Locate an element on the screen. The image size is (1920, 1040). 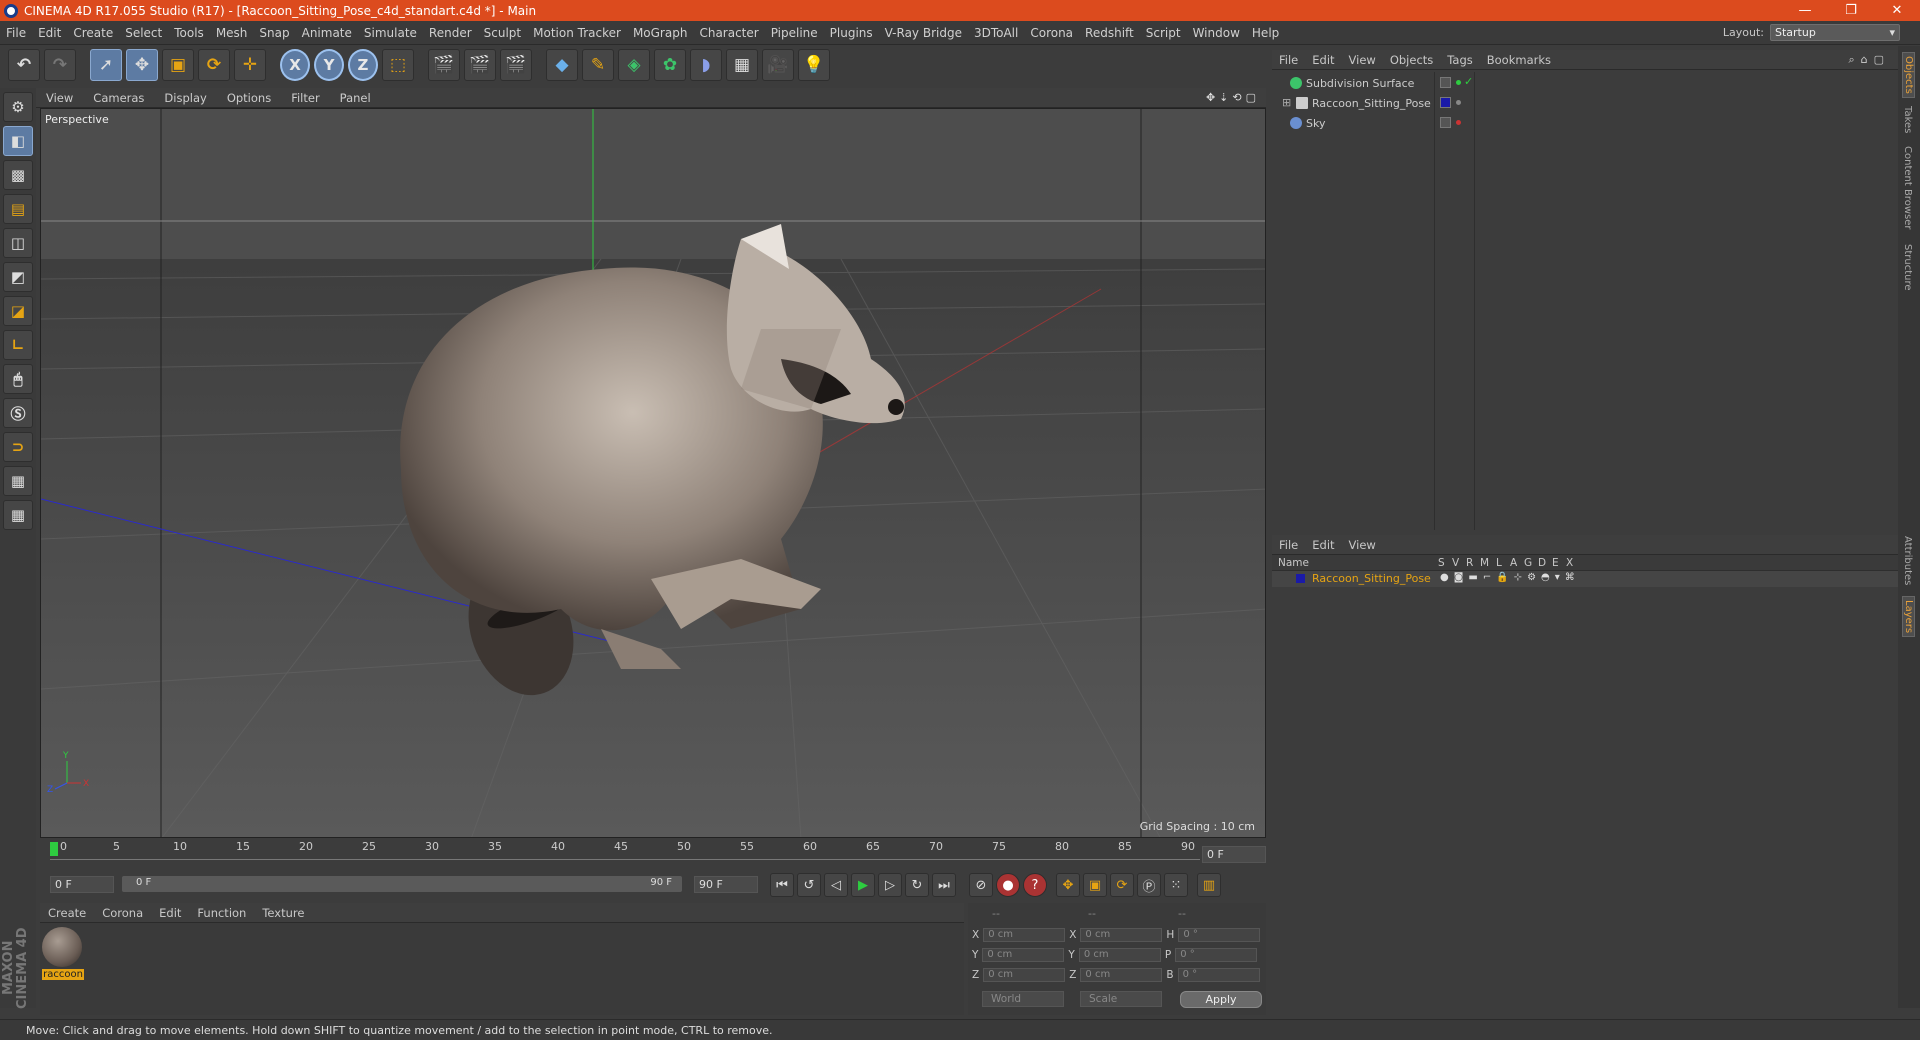
menu-snap: Snap is located at coordinates (274, 33).